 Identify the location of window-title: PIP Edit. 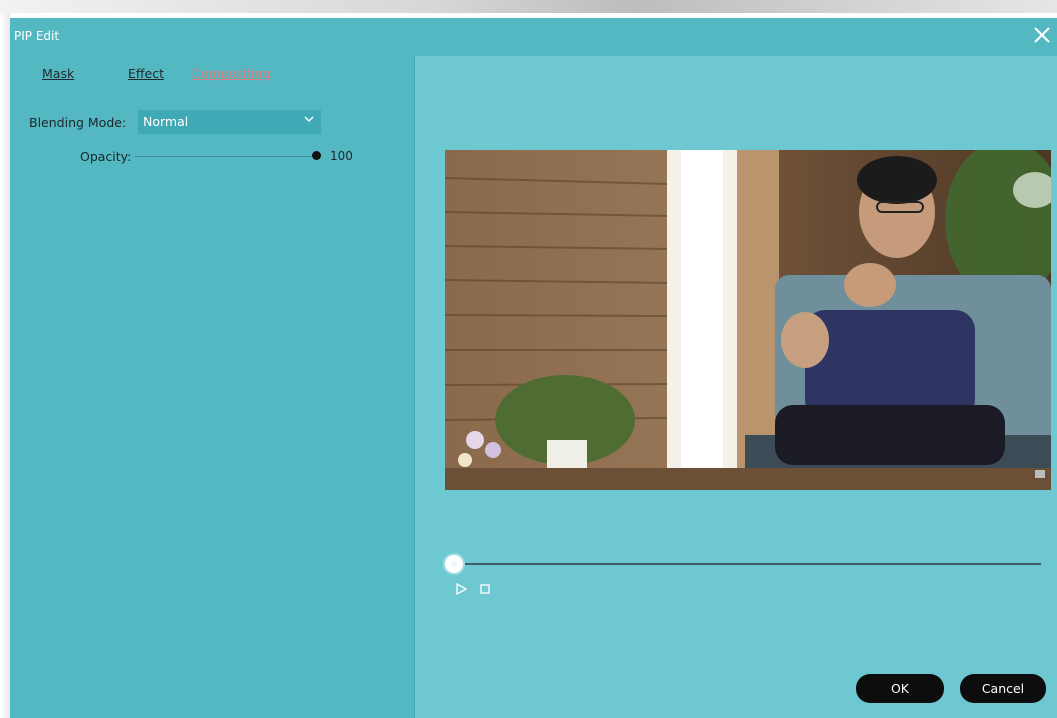
(37, 36).